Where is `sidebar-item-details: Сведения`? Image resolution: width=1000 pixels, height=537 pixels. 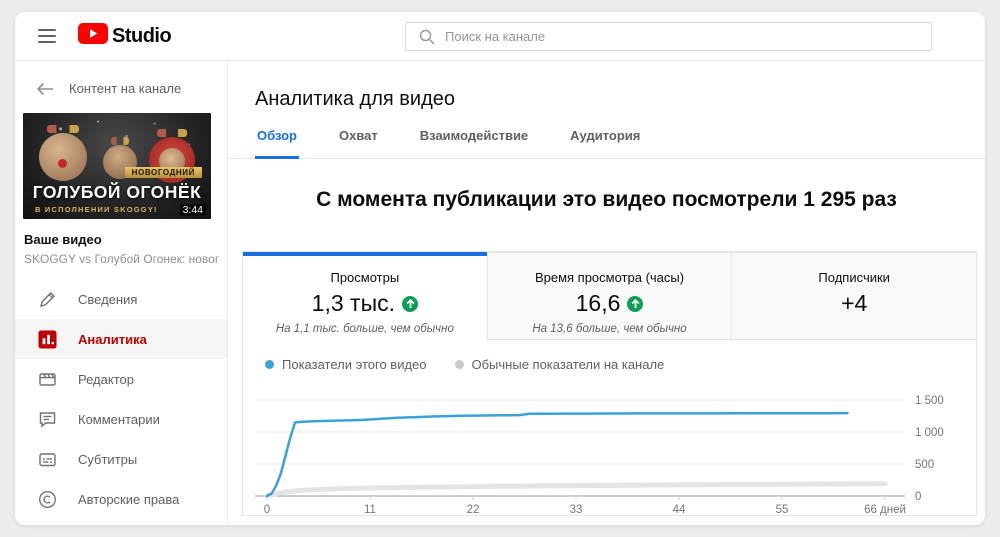
sidebar-item-details: Сведения is located at coordinates (121, 299).